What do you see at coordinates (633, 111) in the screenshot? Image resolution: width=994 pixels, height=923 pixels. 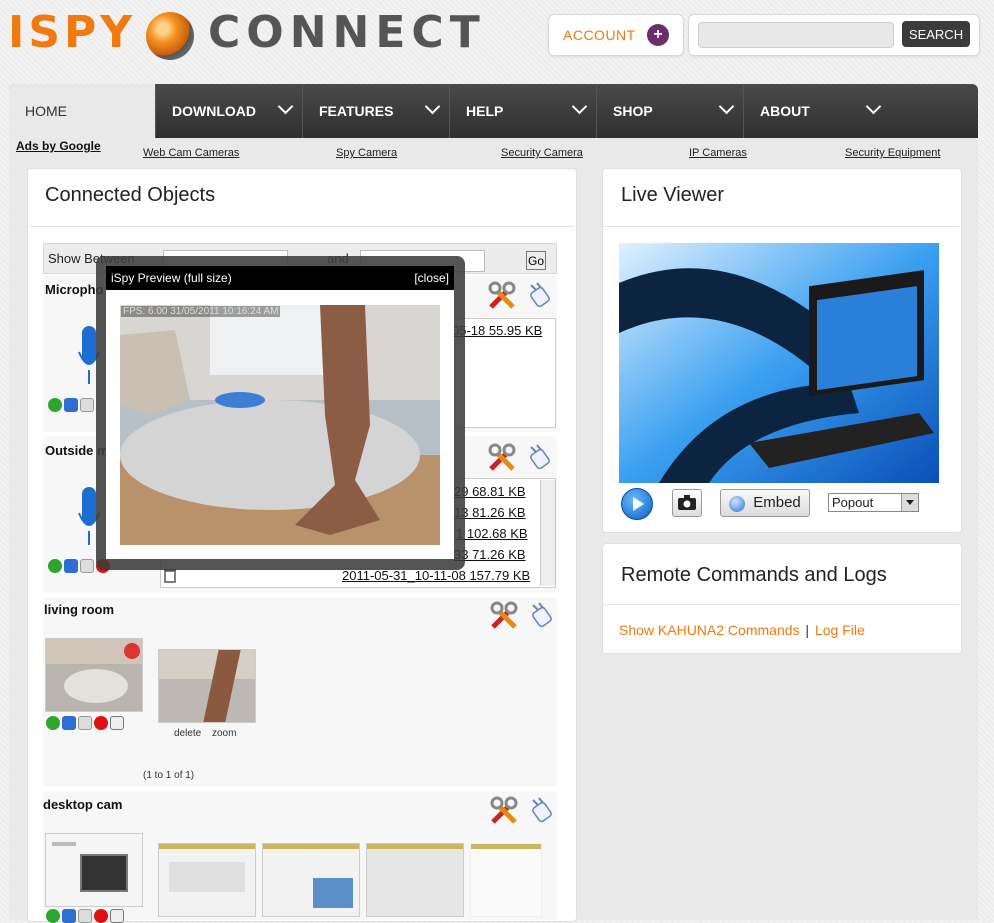 I see `nav-shop-label: SHOP` at bounding box center [633, 111].